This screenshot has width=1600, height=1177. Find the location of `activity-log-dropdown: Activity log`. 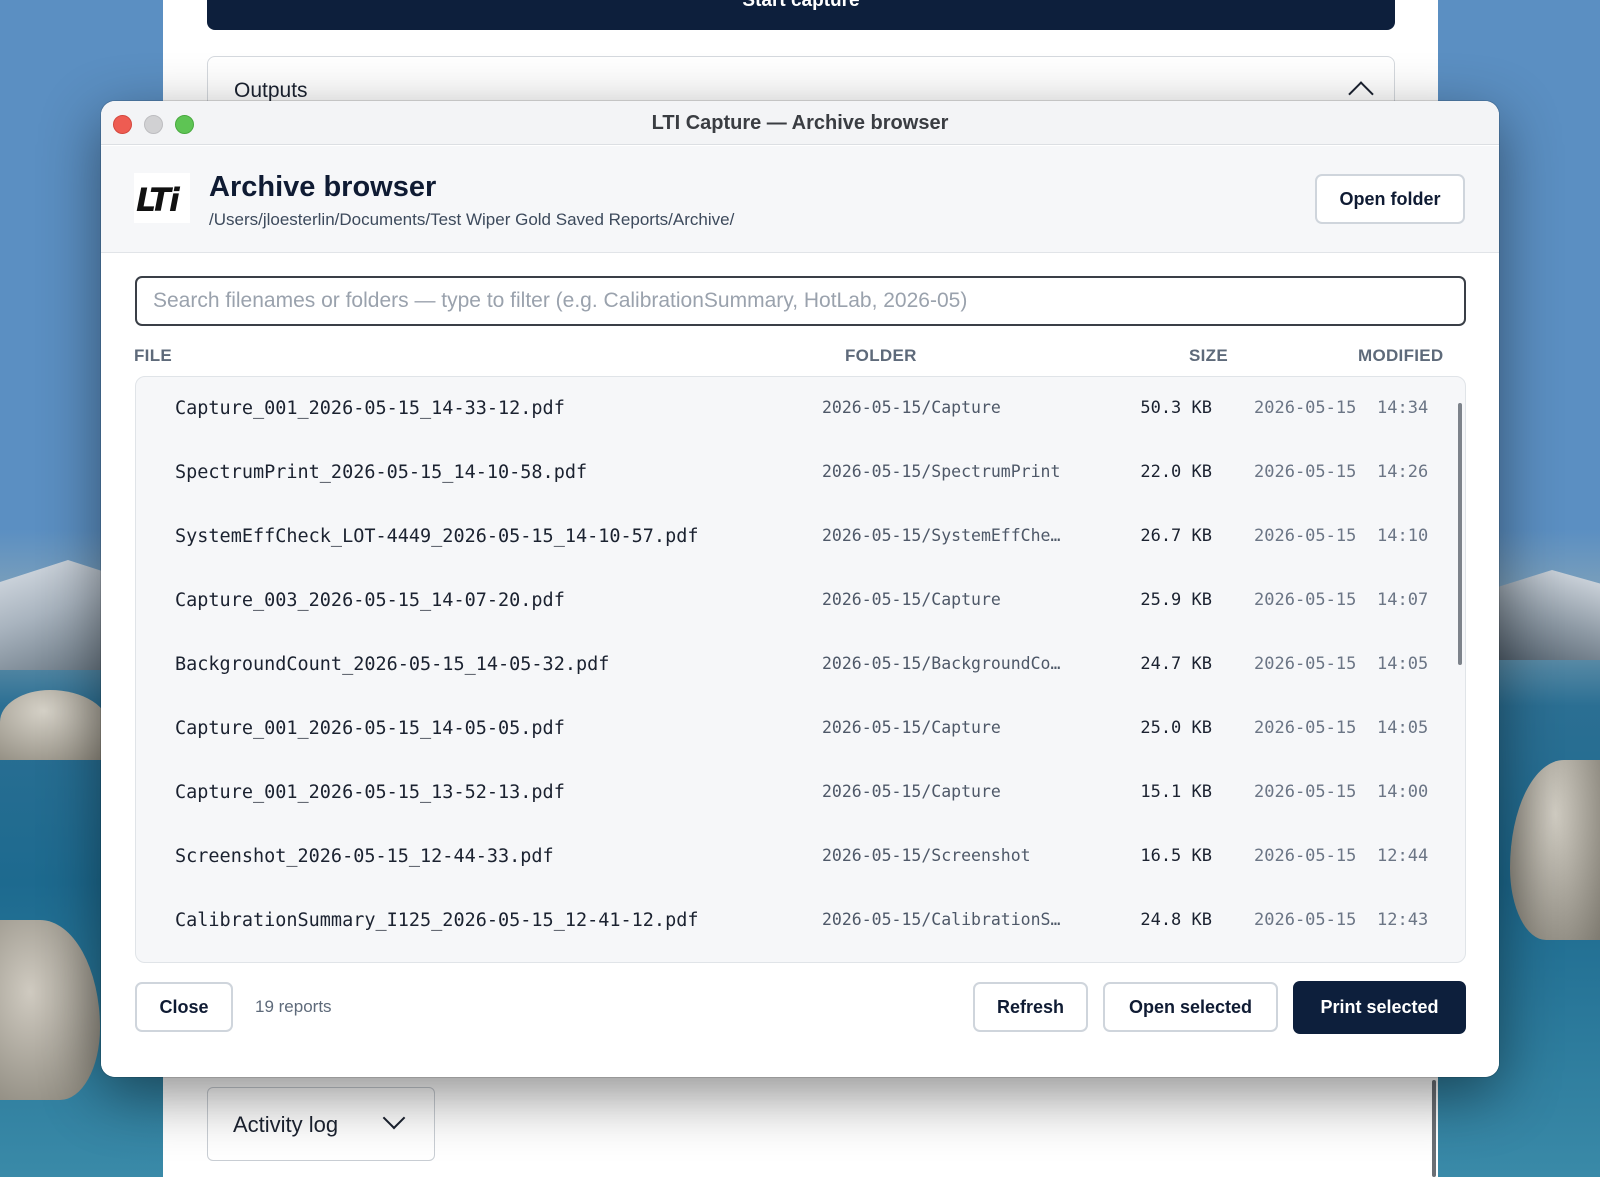

activity-log-dropdown: Activity log is located at coordinates (321, 1124).